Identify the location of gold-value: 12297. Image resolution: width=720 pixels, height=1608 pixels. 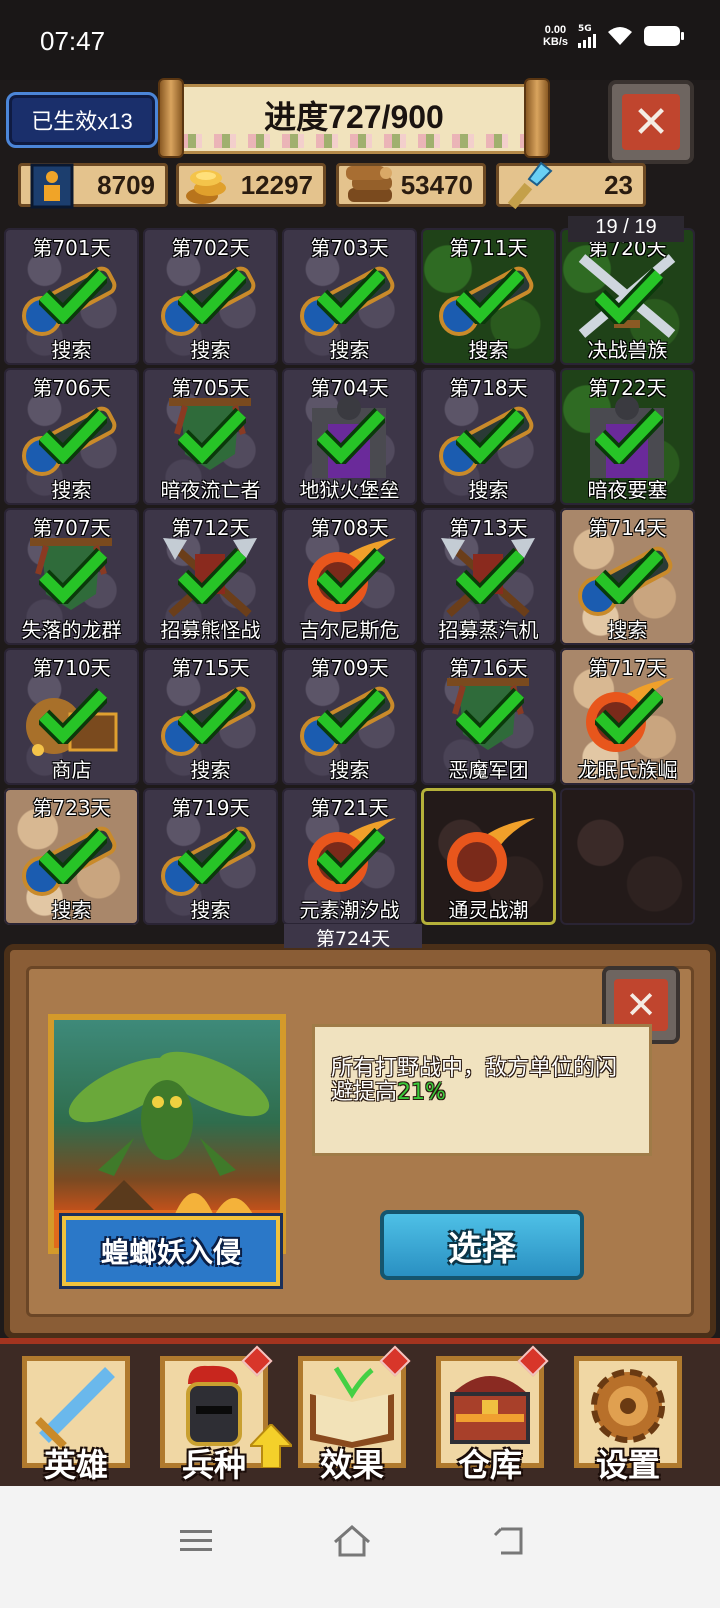
(276, 184).